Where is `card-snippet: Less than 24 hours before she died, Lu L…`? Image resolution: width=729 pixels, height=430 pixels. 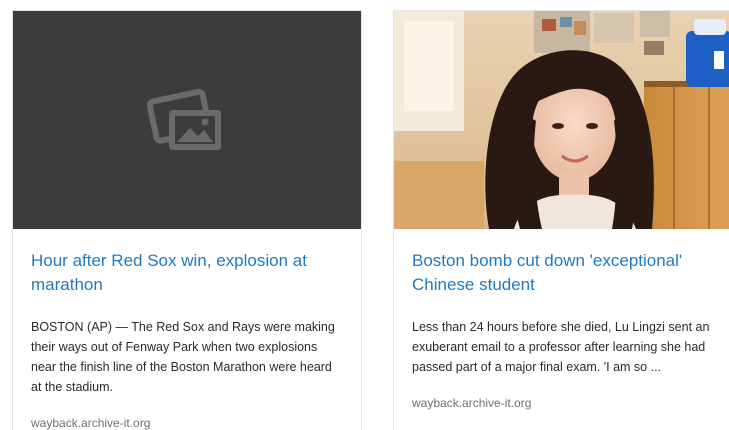
card-snippet: Less than 24 hours before she died, Lu L… is located at coordinates (561, 347).